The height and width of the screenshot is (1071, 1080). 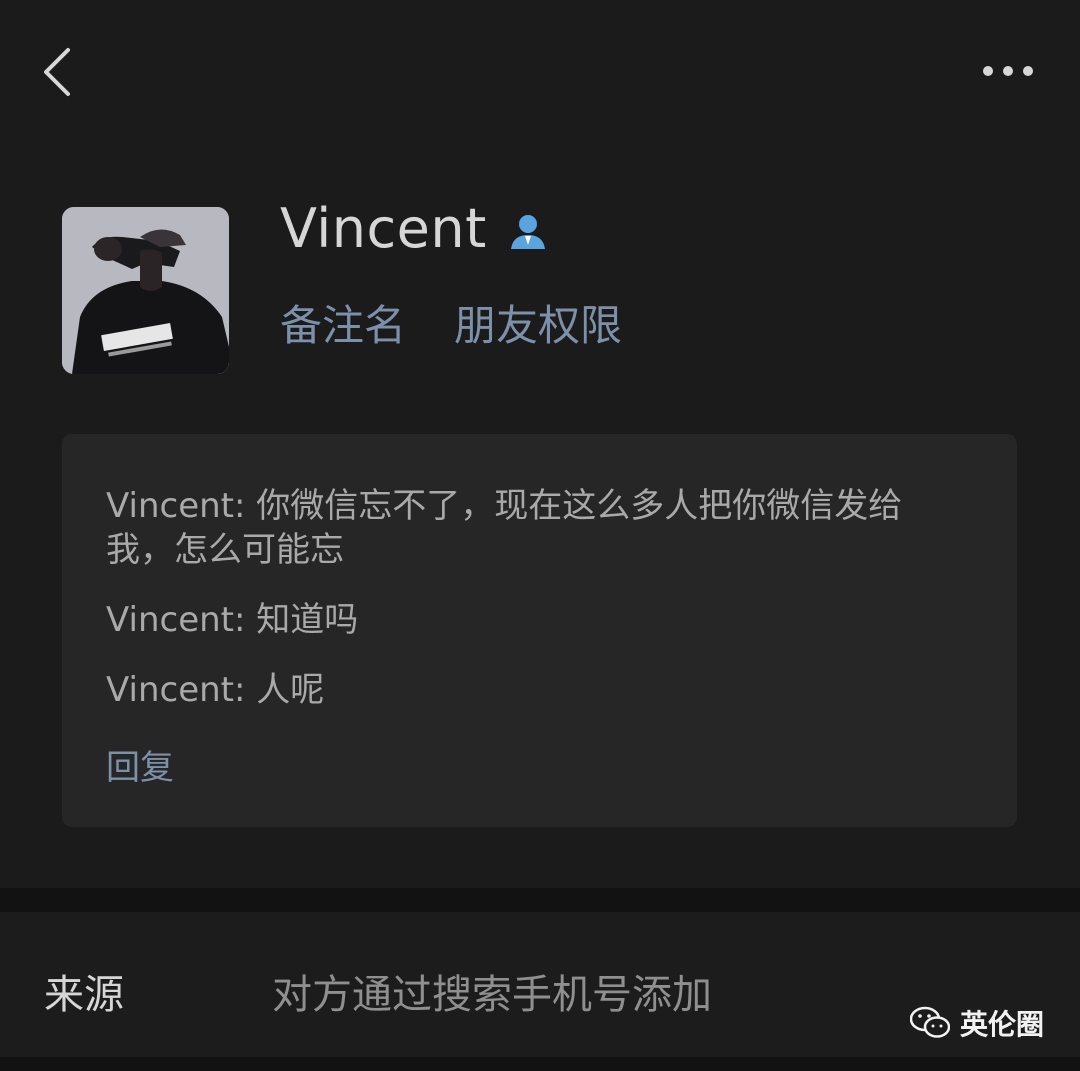 What do you see at coordinates (929, 1022) in the screenshot?
I see `wechat-icon` at bounding box center [929, 1022].